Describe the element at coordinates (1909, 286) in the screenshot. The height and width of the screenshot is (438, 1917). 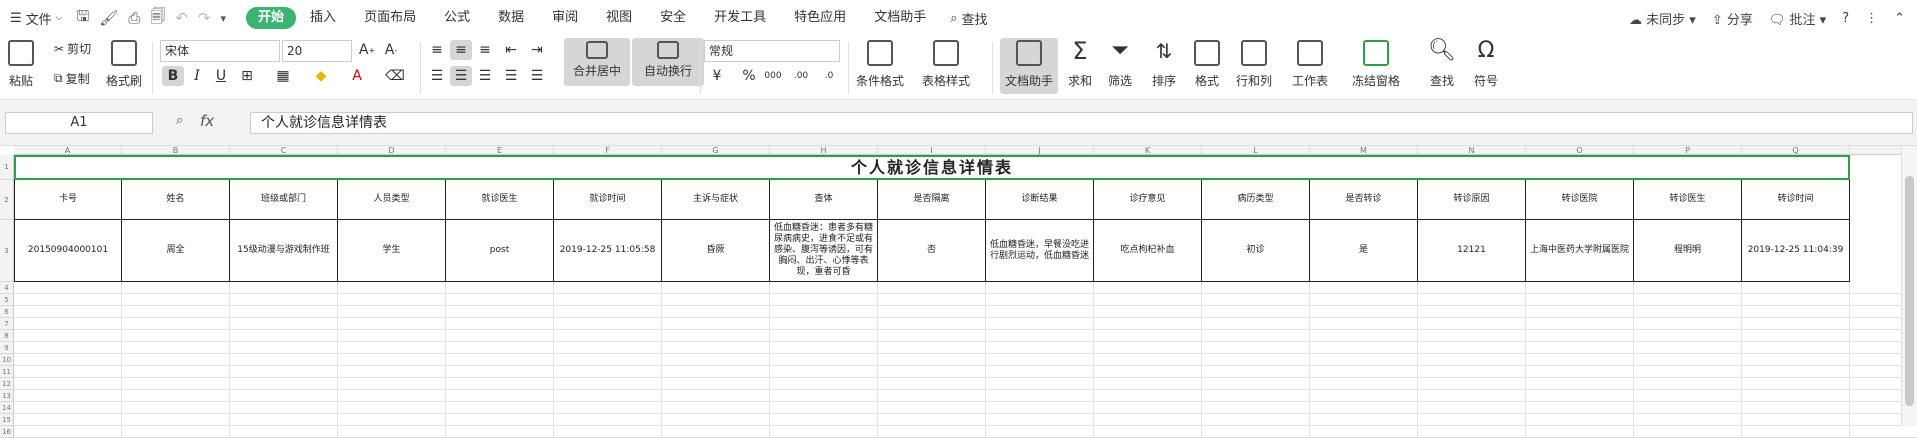
I see `vertical-scrollbar` at that location.